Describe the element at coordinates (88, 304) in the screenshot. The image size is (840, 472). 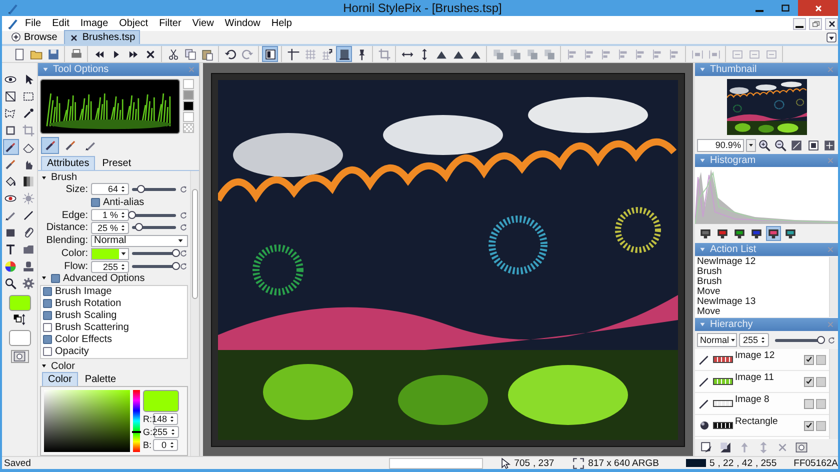
I see `checkbox-label: Brush Rotation` at that location.